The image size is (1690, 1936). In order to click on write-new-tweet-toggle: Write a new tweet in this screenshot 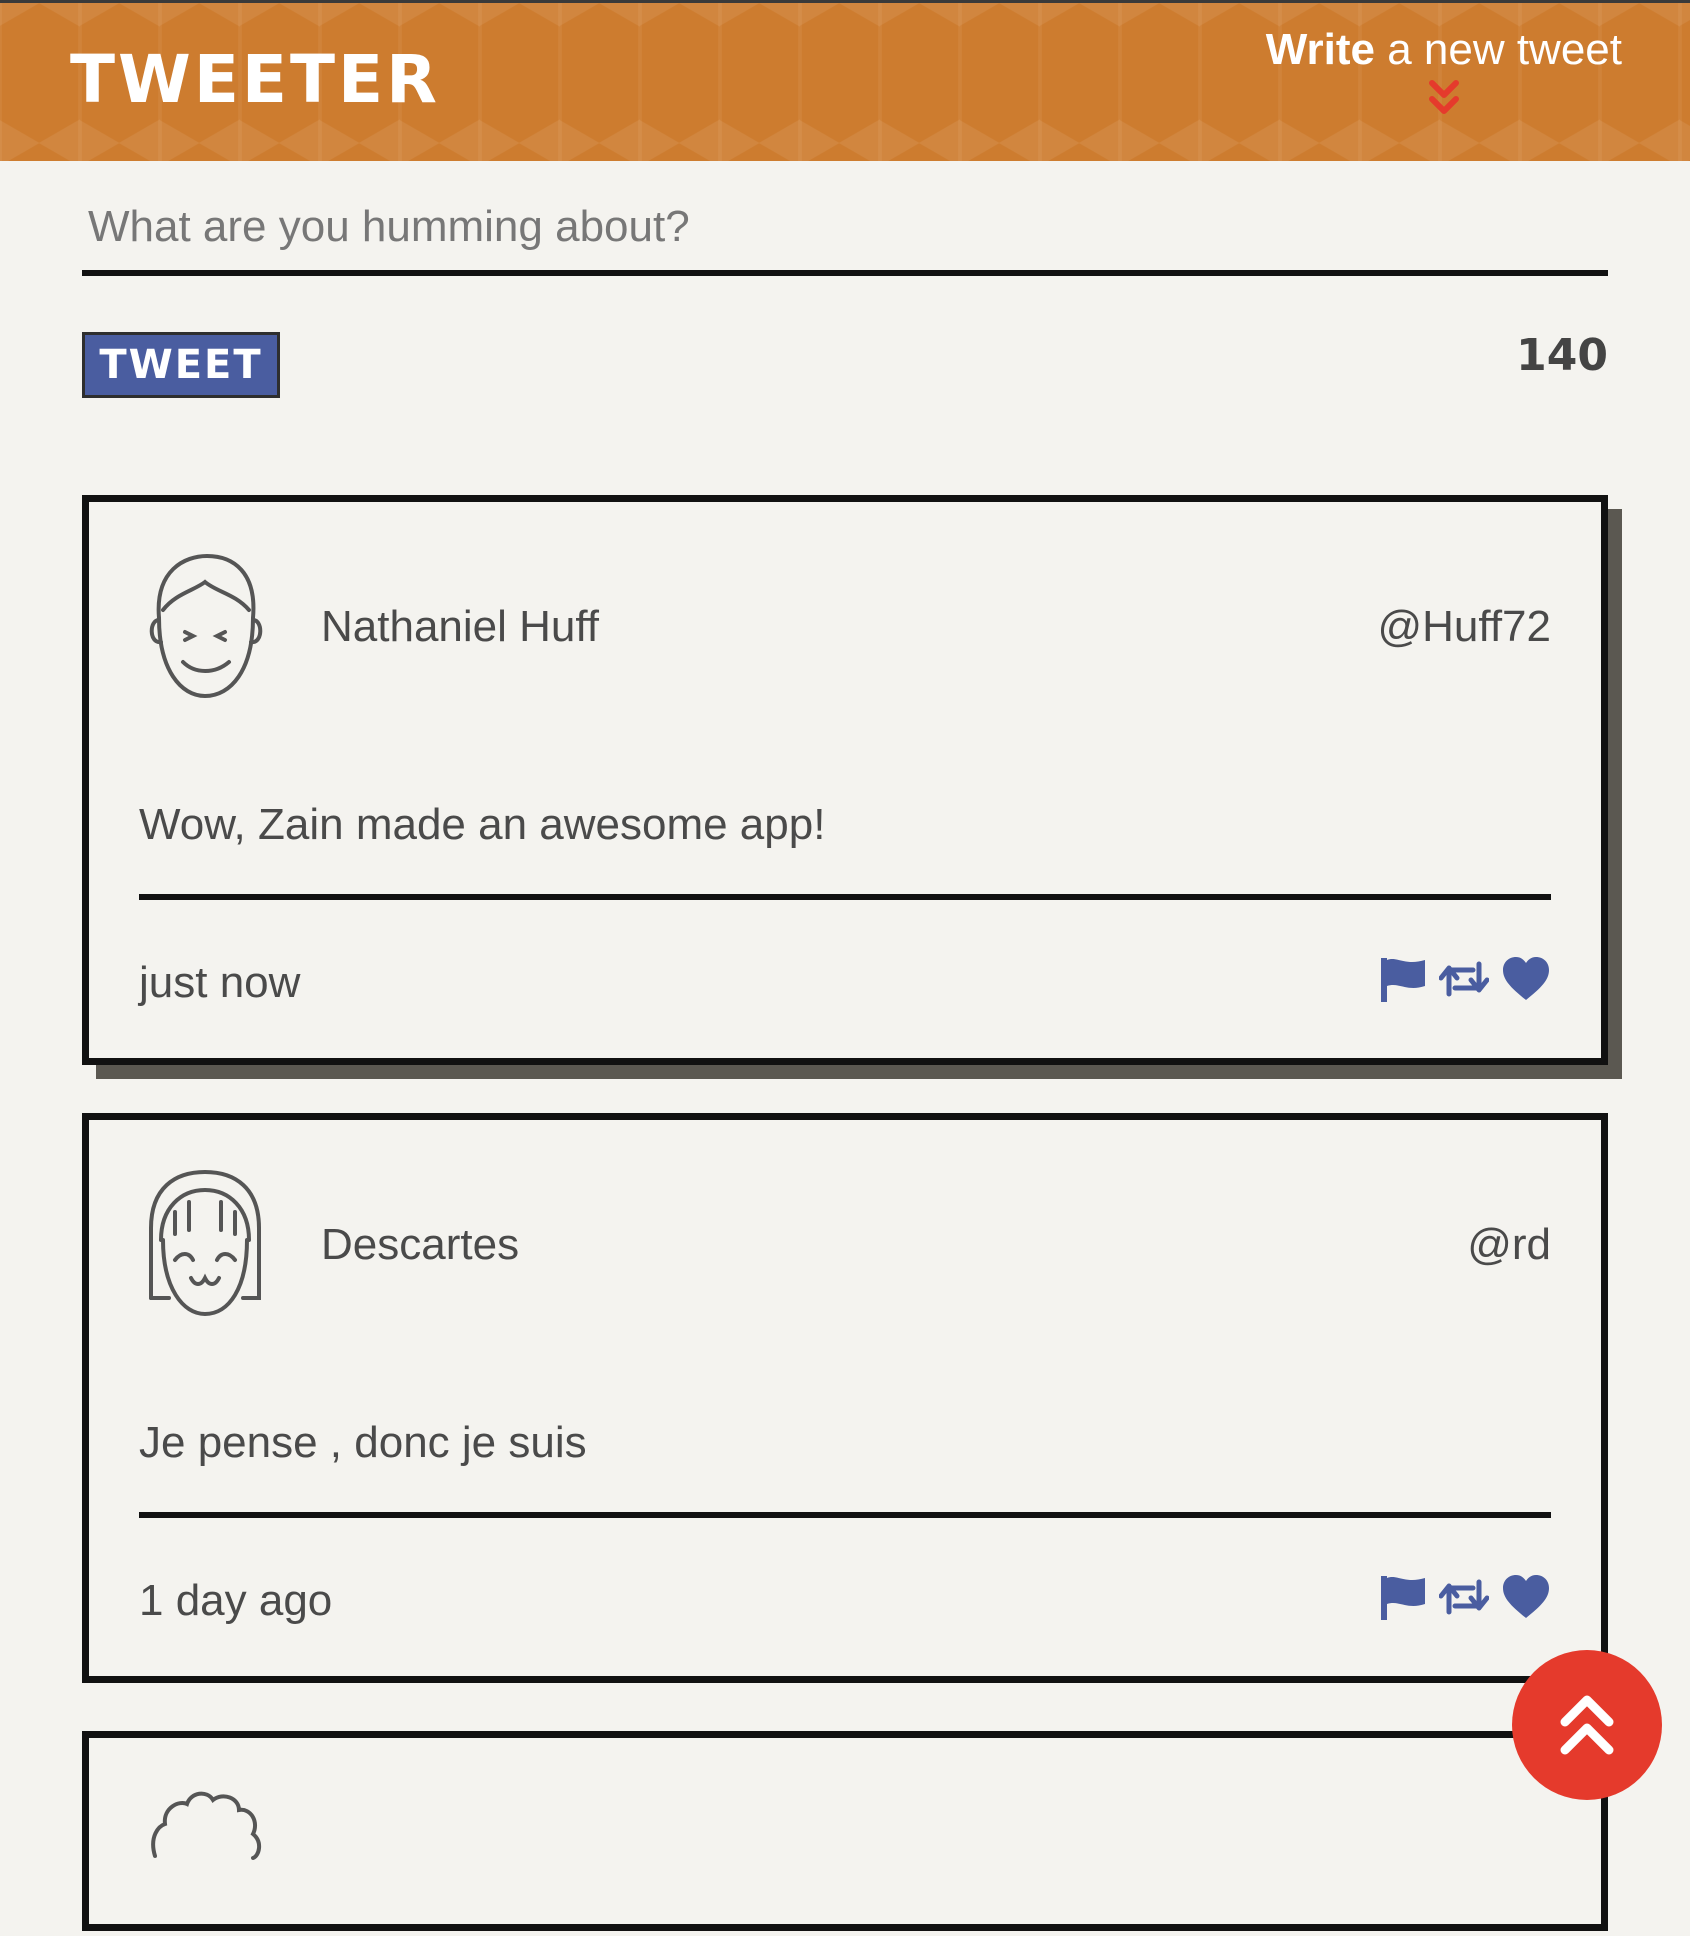, I will do `click(1444, 74)`.